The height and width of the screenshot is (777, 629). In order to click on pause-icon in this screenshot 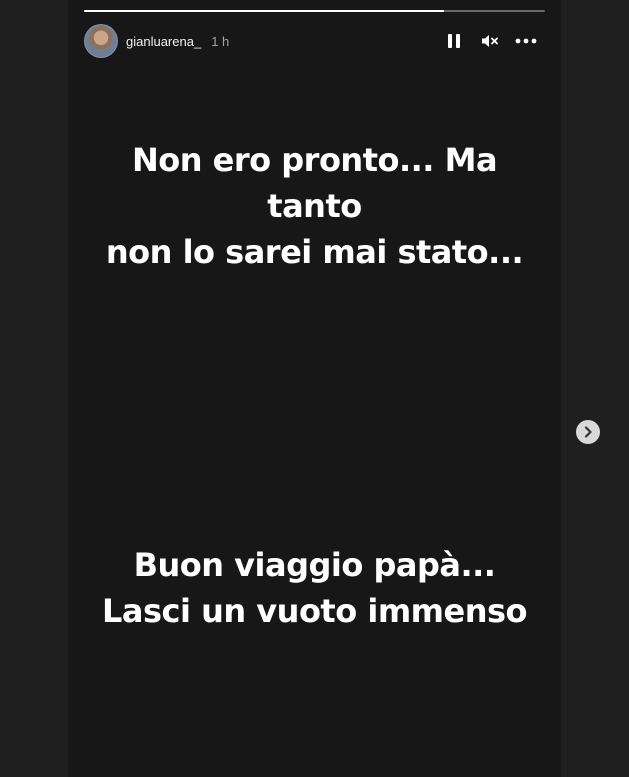, I will do `click(454, 41)`.